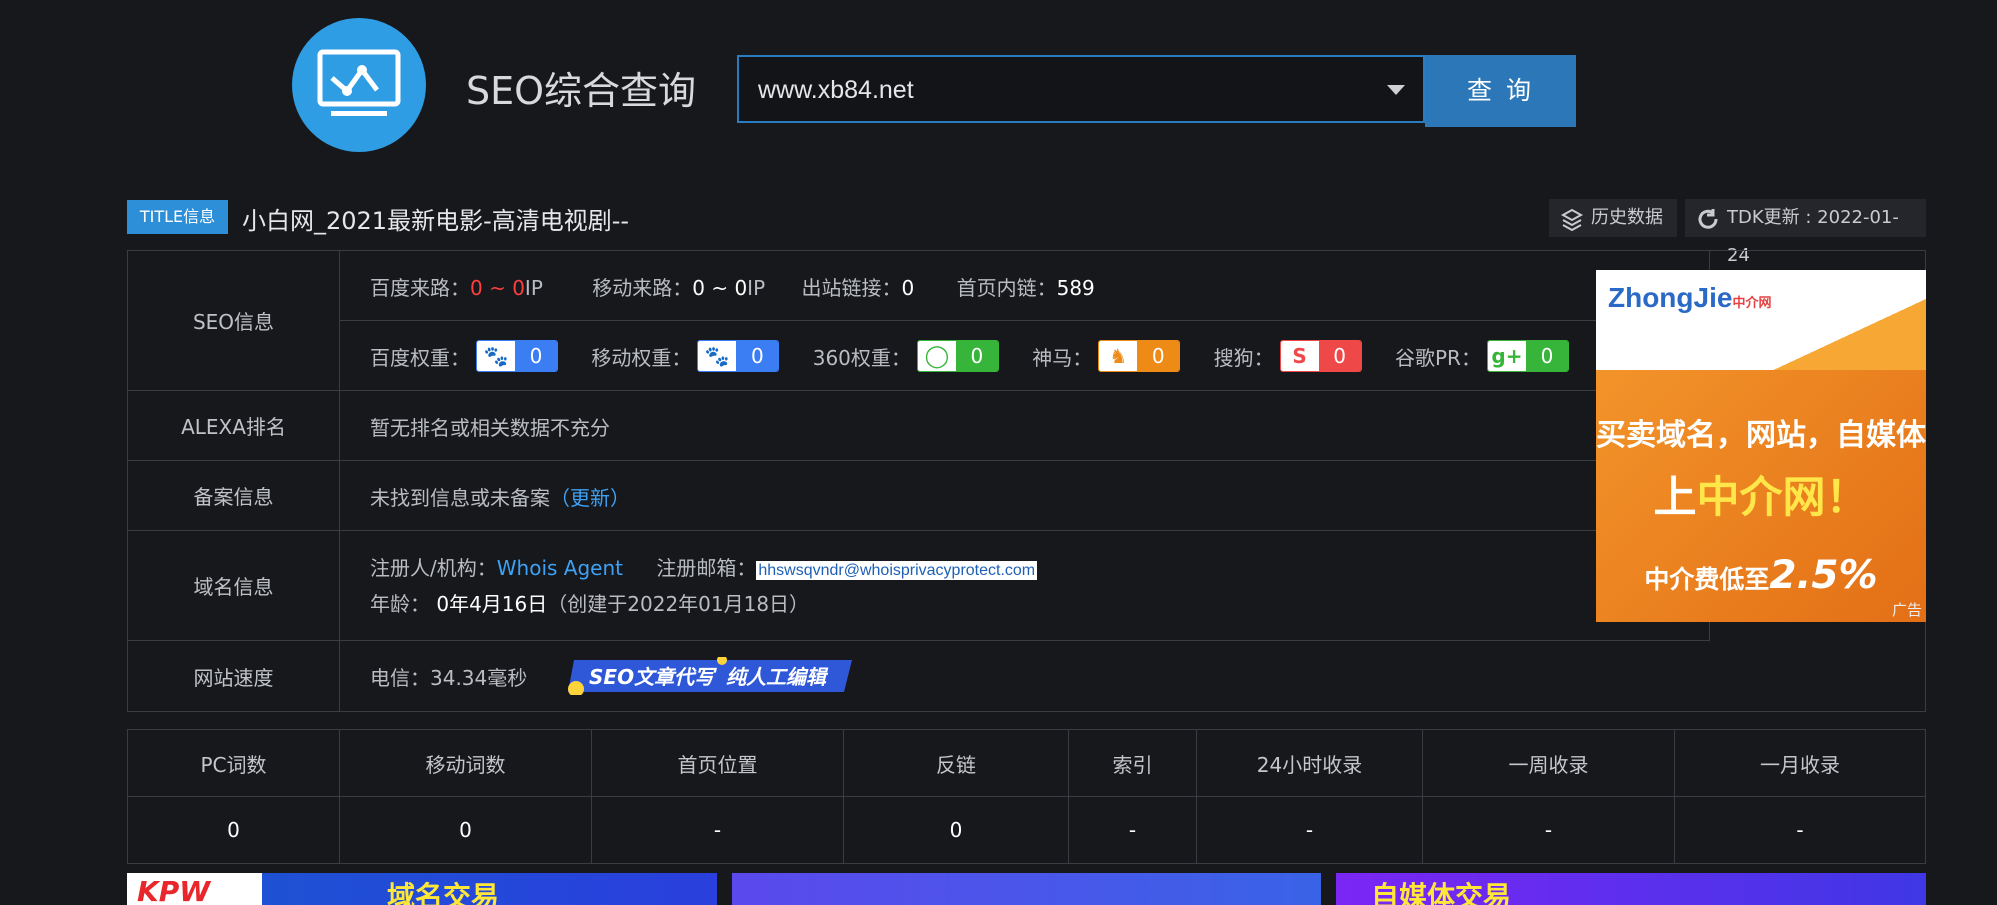 Image resolution: width=1997 pixels, height=905 pixels. What do you see at coordinates (1309, 763) in the screenshot?
I see `stats-header: 24小时收录` at bounding box center [1309, 763].